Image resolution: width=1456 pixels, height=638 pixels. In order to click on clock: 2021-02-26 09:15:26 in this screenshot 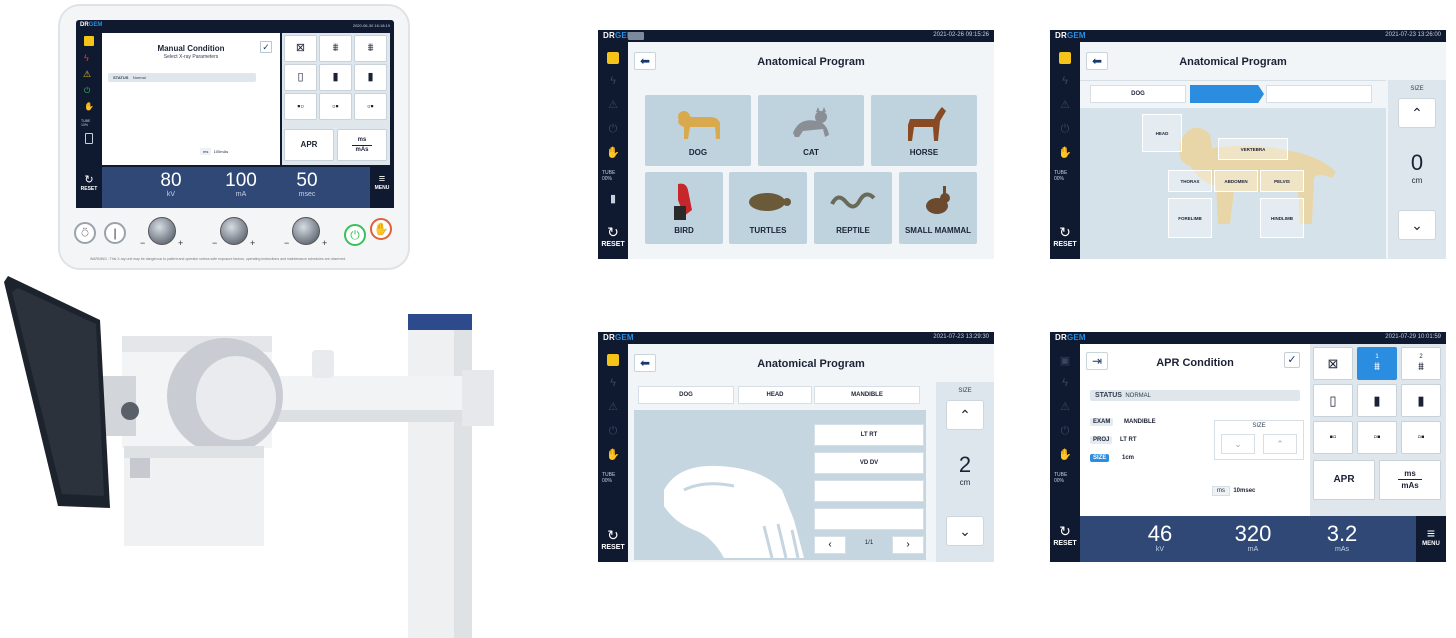, I will do `click(961, 35)`.